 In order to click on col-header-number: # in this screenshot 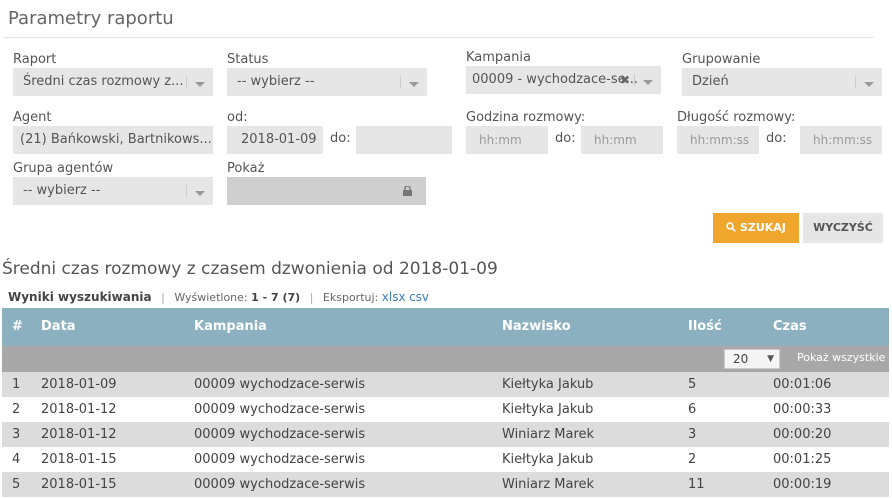, I will do `click(17, 326)`.